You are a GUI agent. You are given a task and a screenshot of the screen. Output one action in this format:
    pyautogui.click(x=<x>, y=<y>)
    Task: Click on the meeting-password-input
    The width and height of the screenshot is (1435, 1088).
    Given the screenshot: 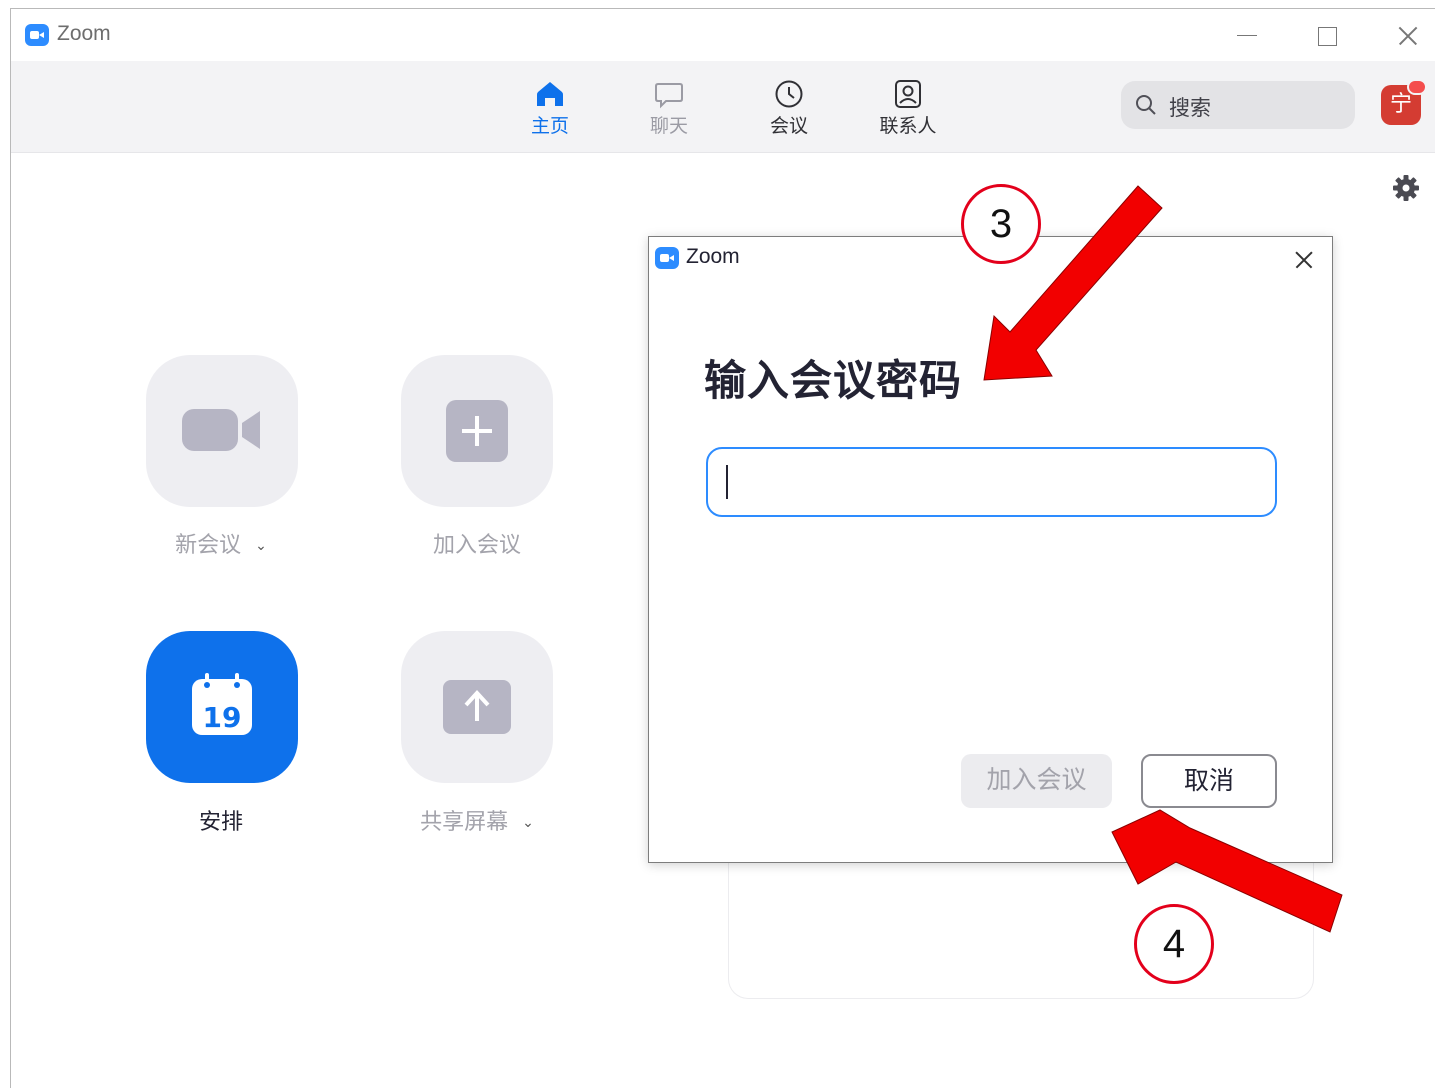 What is the action you would take?
    pyautogui.click(x=991, y=482)
    